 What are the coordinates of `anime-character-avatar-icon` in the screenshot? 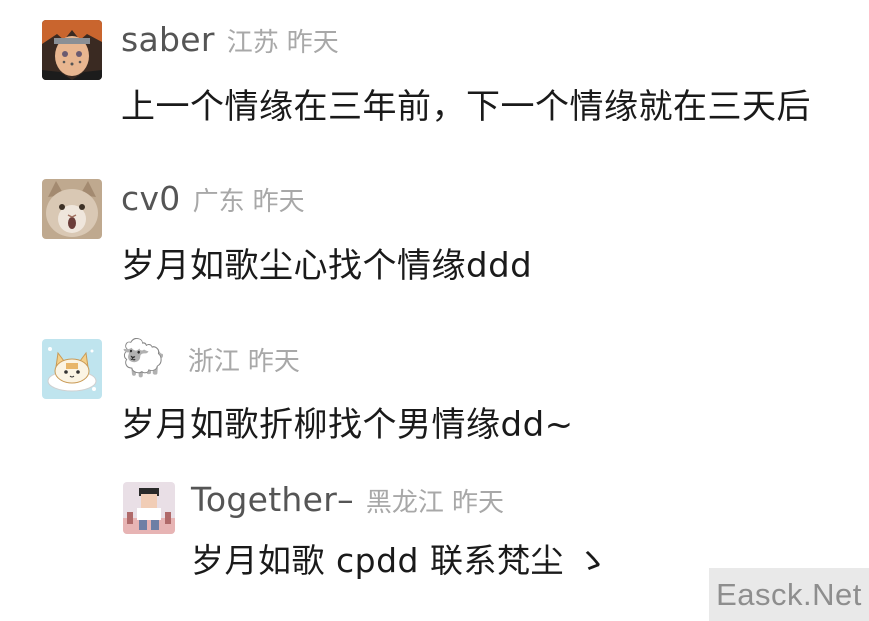 It's located at (72, 50).